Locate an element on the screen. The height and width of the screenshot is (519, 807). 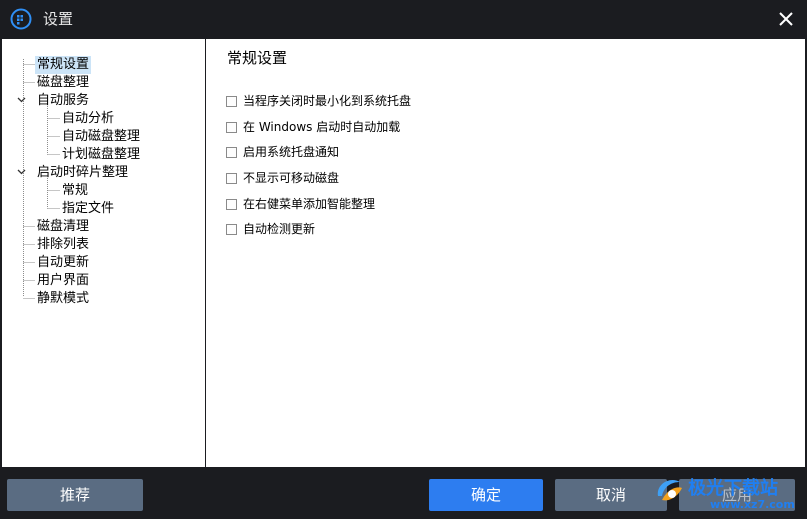
option-label: 在右健菜单添加智能整理 is located at coordinates (309, 204).